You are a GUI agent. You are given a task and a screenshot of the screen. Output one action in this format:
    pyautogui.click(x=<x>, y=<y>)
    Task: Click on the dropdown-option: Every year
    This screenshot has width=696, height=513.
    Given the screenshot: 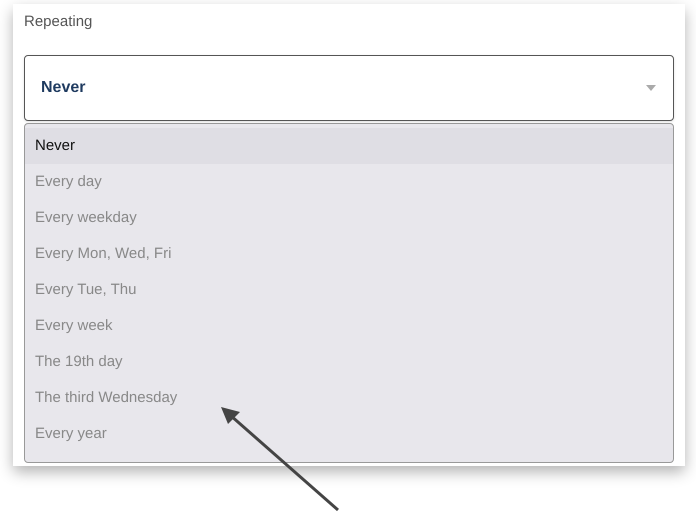 What is the action you would take?
    pyautogui.click(x=349, y=434)
    